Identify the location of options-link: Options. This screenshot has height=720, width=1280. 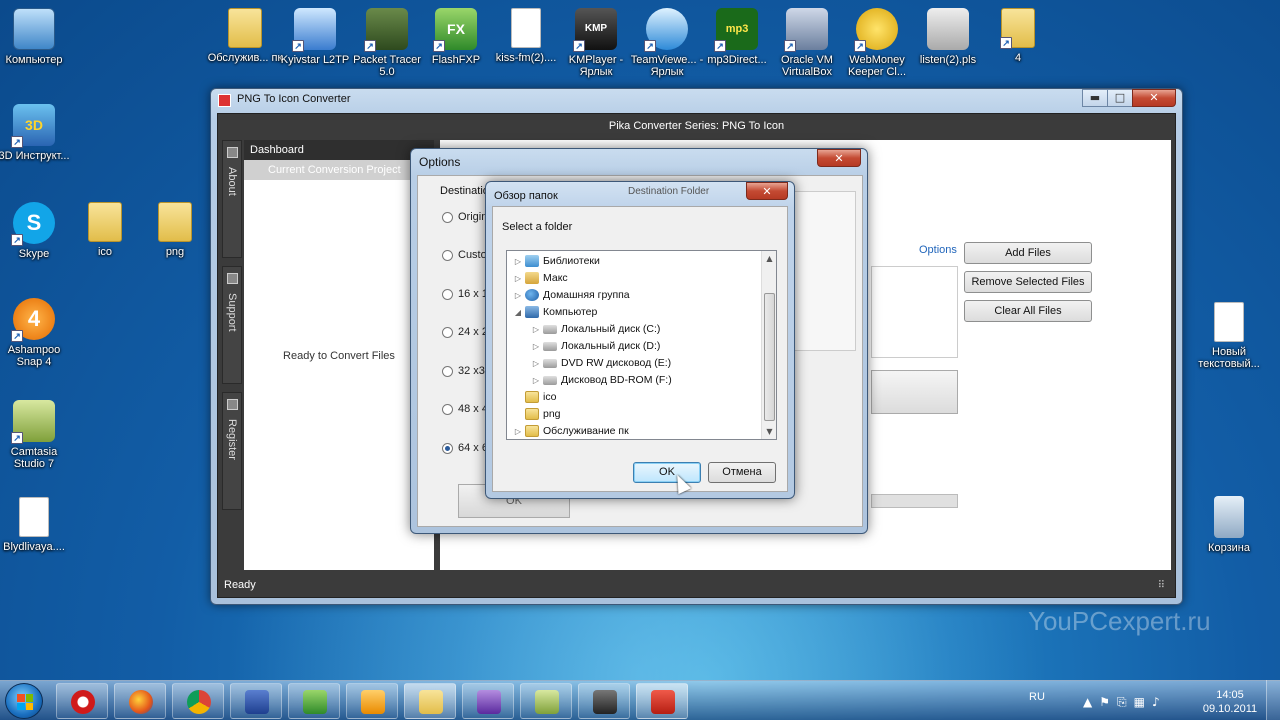
(938, 250).